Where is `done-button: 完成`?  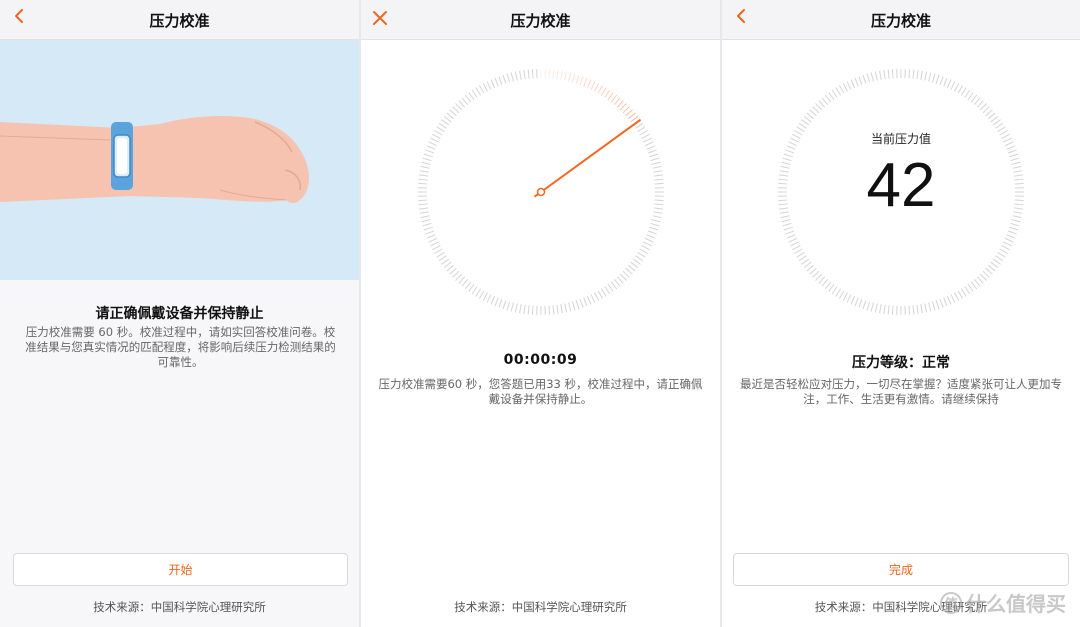 done-button: 完成 is located at coordinates (901, 569).